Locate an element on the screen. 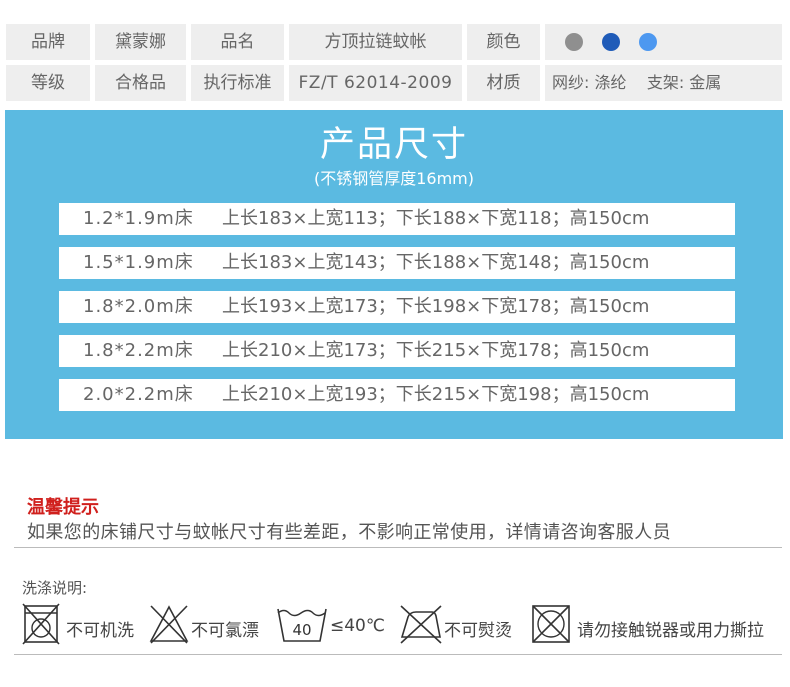  no-machine-wash-icon is located at coordinates (41, 624).